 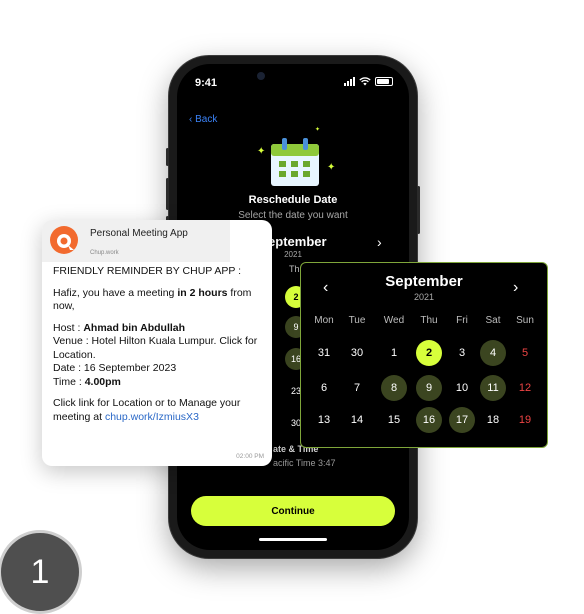 I want to click on calendar-day: 15, so click(x=394, y=420).